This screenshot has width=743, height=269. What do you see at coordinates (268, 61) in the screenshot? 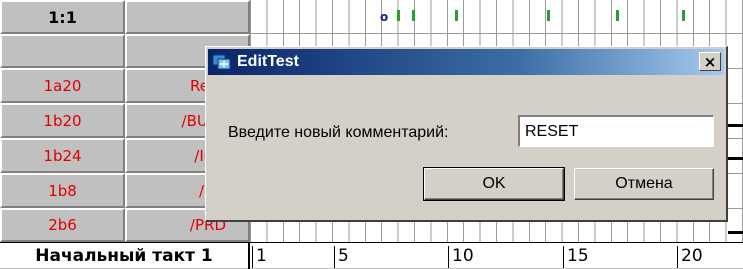
I see `dialog-title: EditTest` at bounding box center [268, 61].